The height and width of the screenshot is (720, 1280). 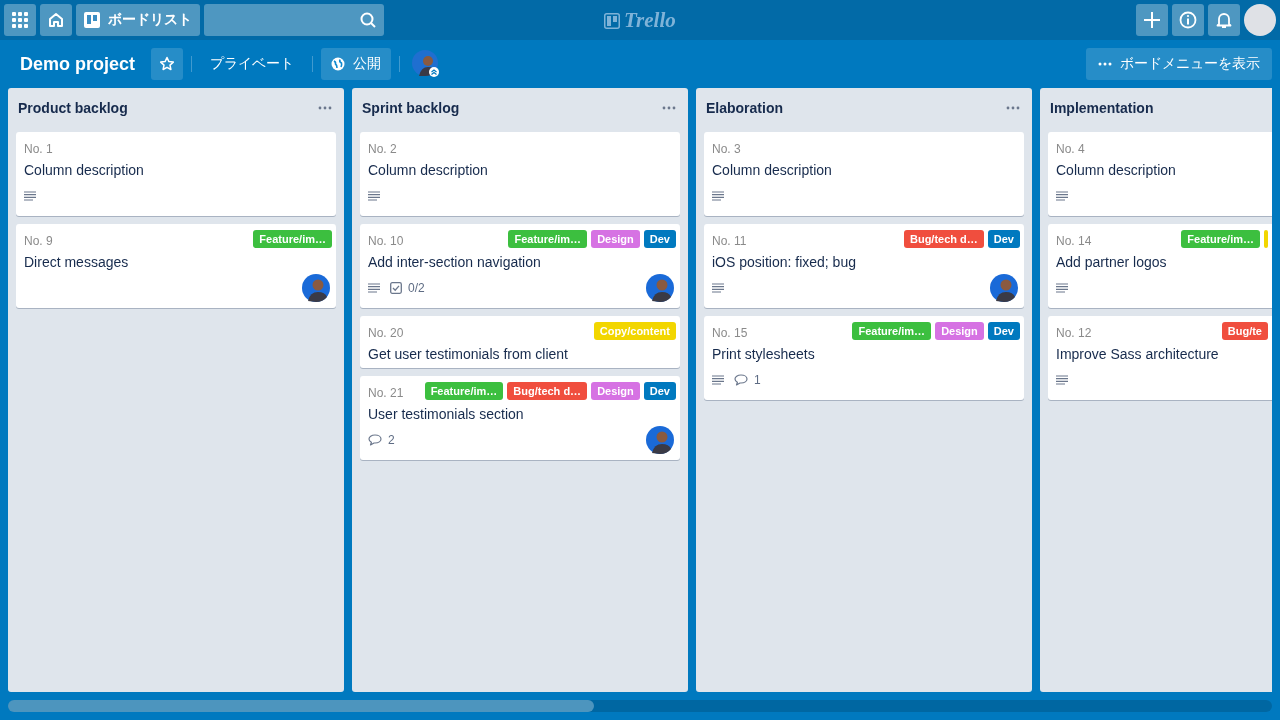 I want to click on public-button: 公開, so click(x=356, y=64).